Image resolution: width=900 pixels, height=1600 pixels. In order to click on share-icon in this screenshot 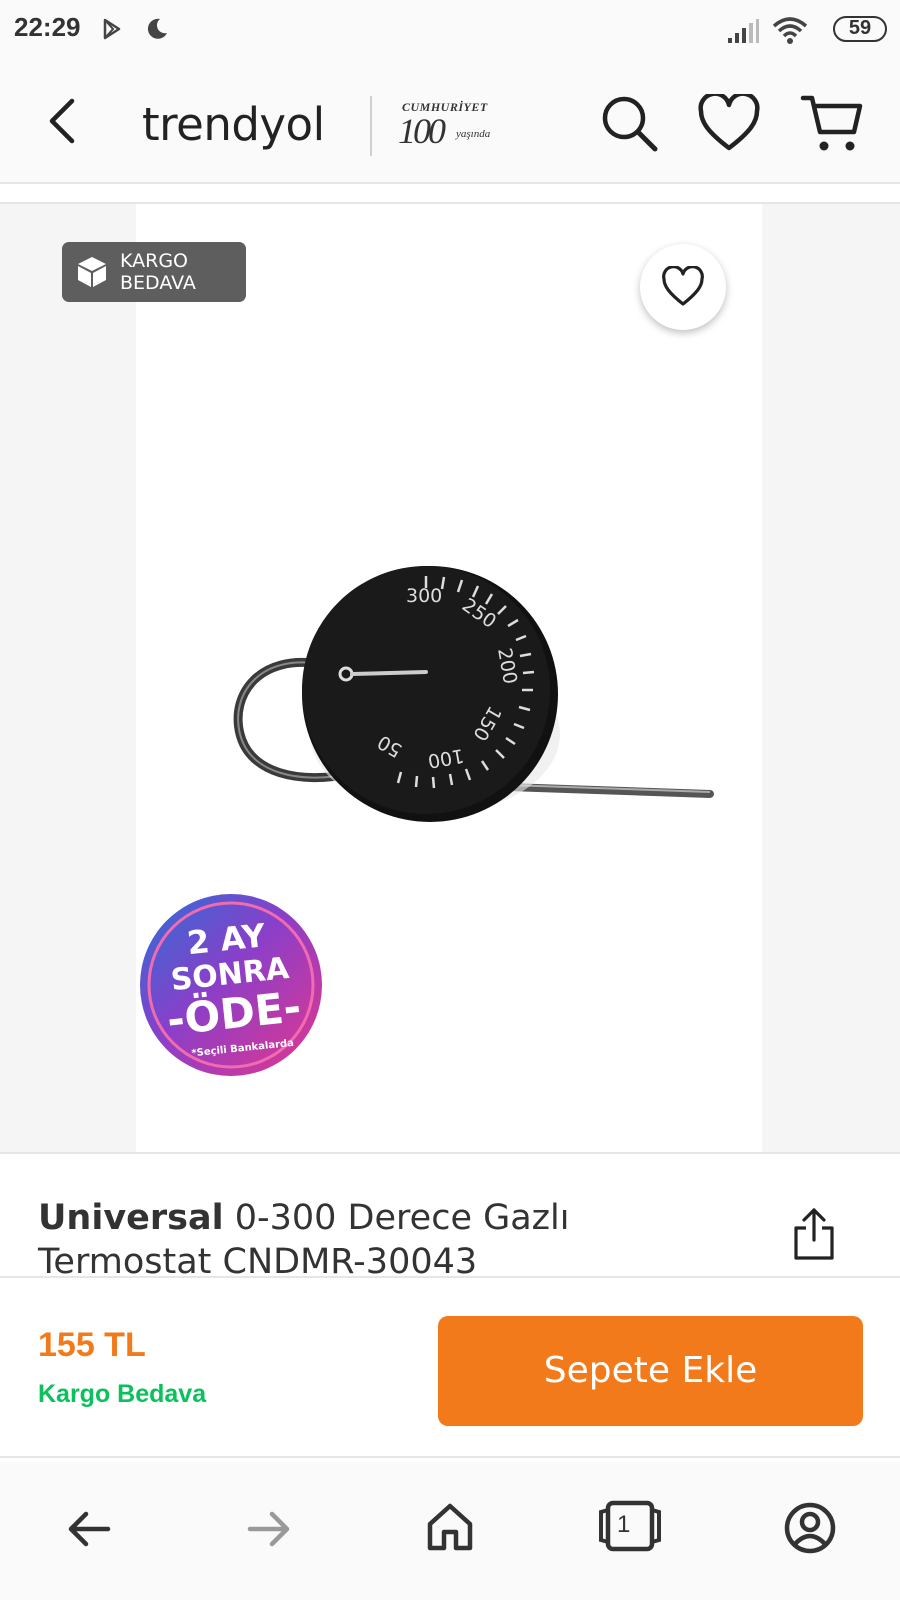, I will do `click(814, 1236)`.